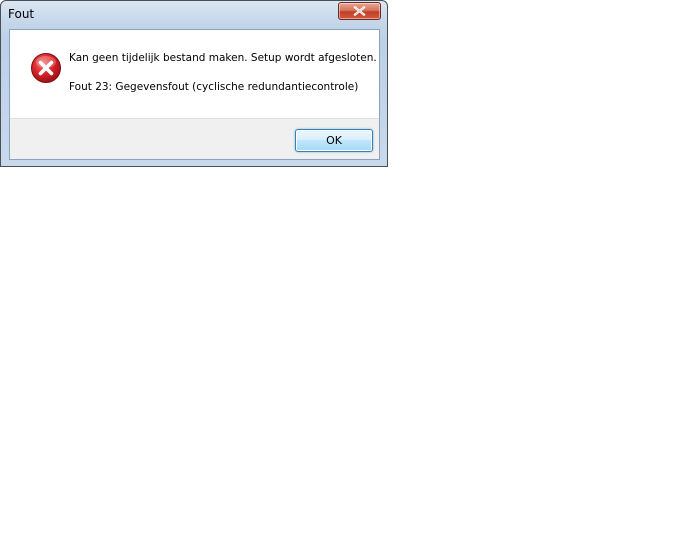 This screenshot has height=560, width=700. Describe the element at coordinates (194, 15) in the screenshot. I see `title-bar: Fout` at that location.